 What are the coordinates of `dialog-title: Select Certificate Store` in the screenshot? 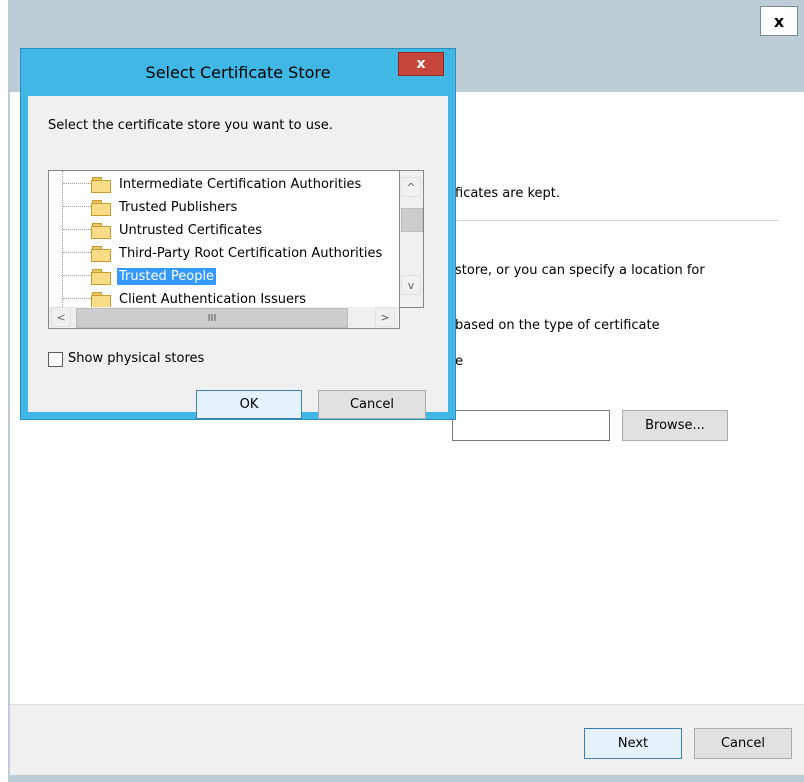 It's located at (238, 72).